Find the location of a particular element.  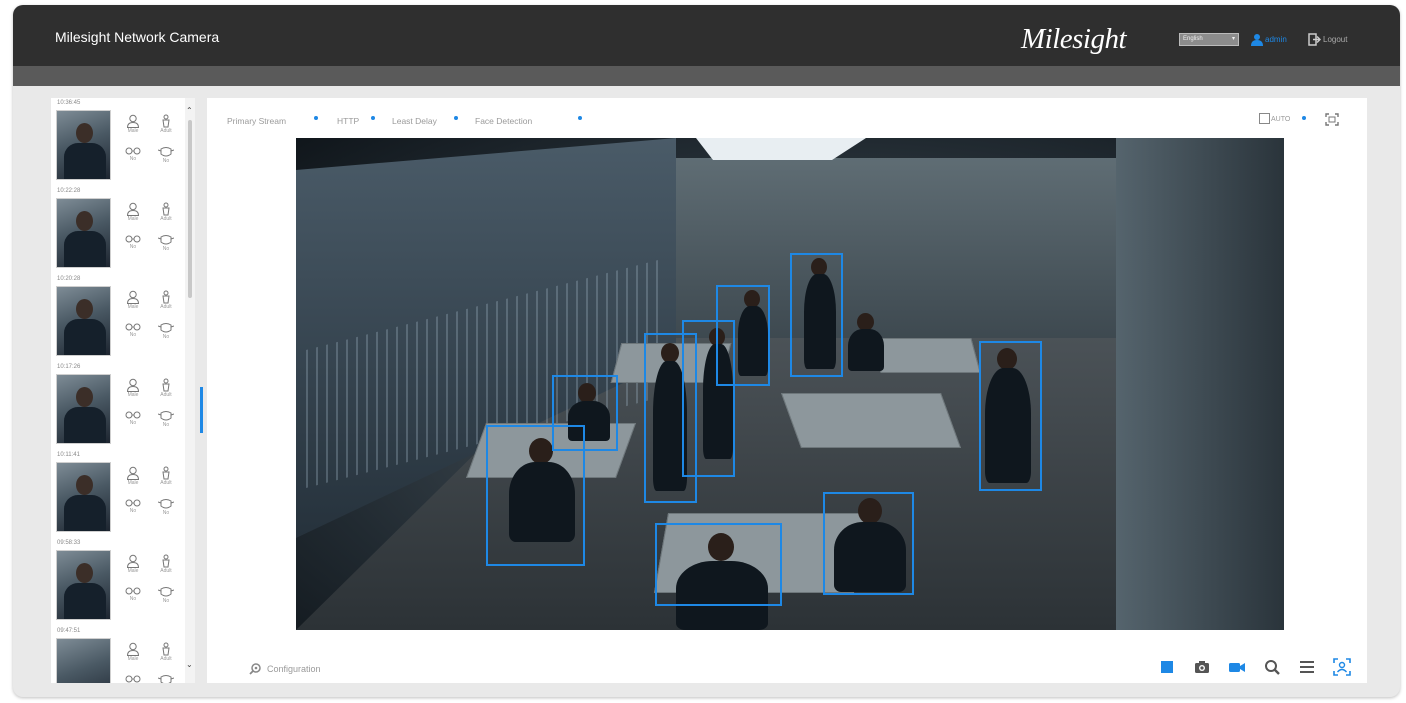

delay-select: Least Delay is located at coordinates (414, 121).